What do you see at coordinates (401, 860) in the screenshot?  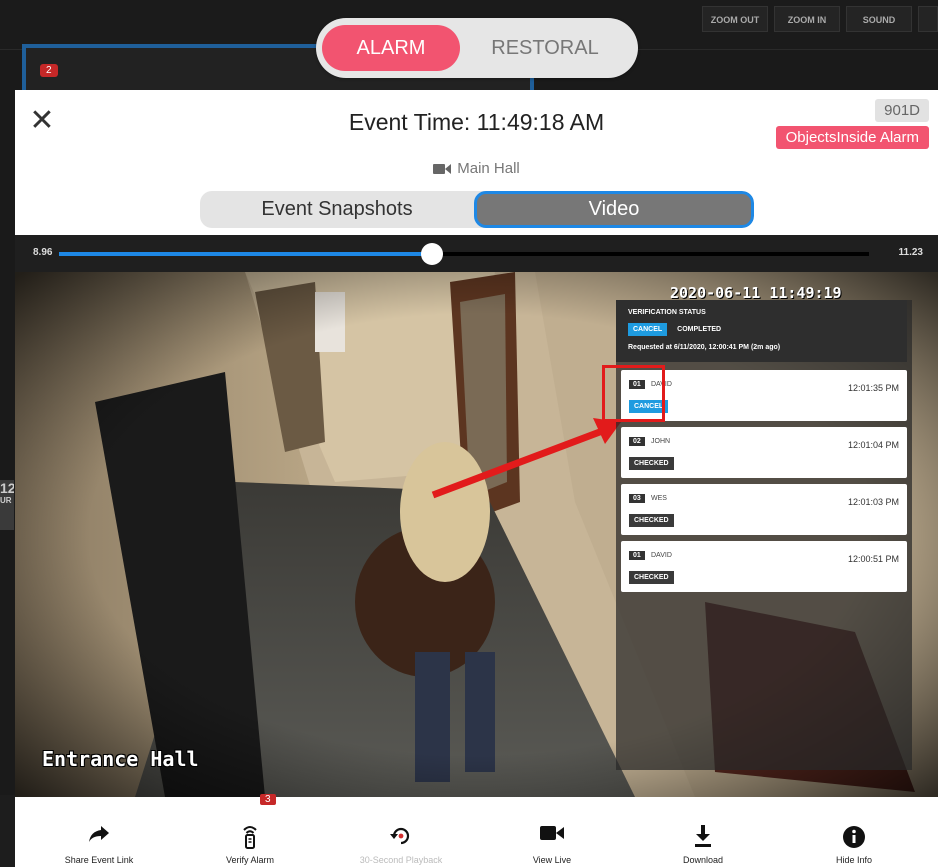 I see `30-second-playback-label: 30-Second Playback` at bounding box center [401, 860].